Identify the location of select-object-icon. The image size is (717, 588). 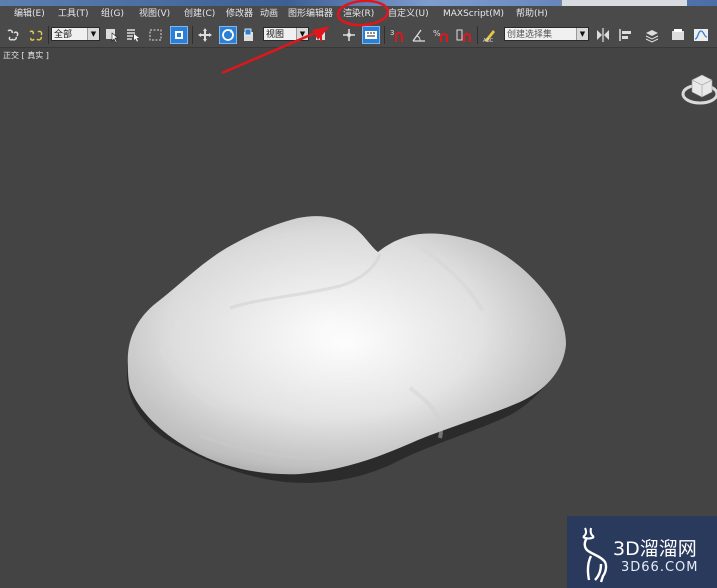
(112, 35).